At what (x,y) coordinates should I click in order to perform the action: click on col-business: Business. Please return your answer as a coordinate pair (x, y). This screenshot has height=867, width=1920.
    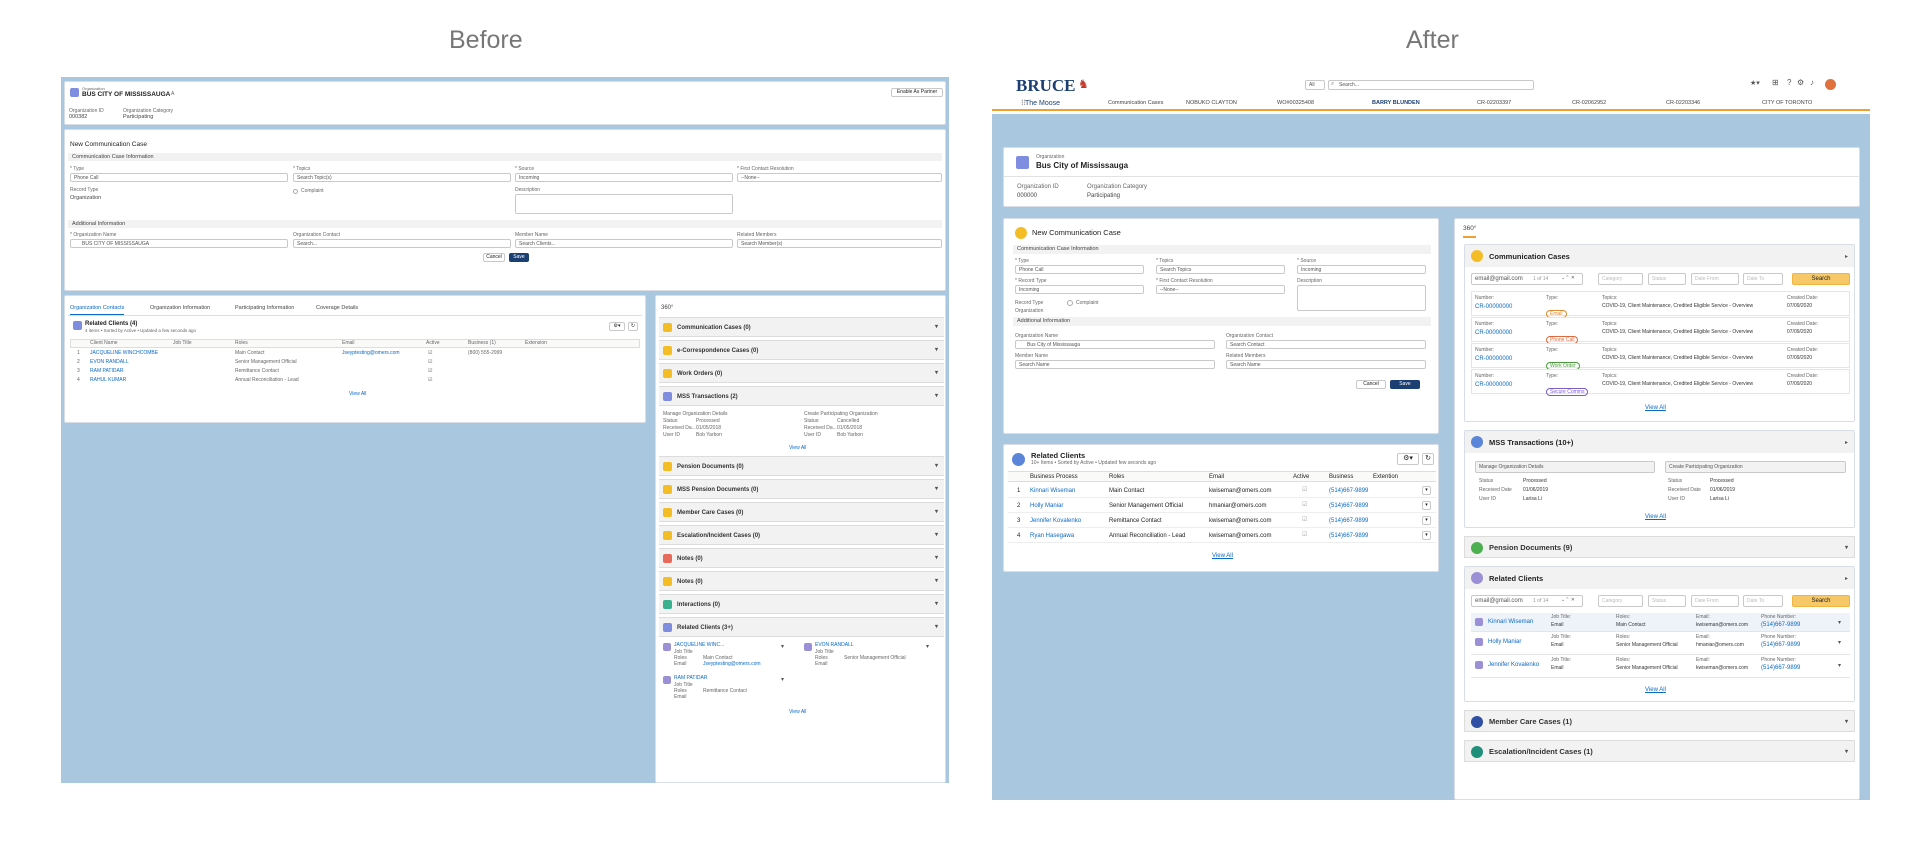
    Looking at the image, I should click on (1341, 477).